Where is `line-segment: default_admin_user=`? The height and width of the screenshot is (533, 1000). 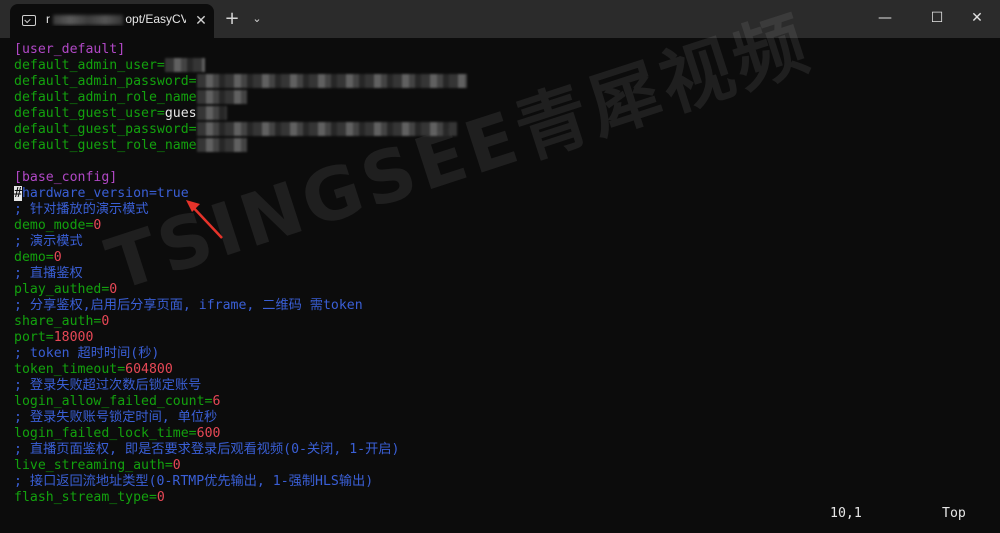 line-segment: default_admin_user= is located at coordinates (89, 65).